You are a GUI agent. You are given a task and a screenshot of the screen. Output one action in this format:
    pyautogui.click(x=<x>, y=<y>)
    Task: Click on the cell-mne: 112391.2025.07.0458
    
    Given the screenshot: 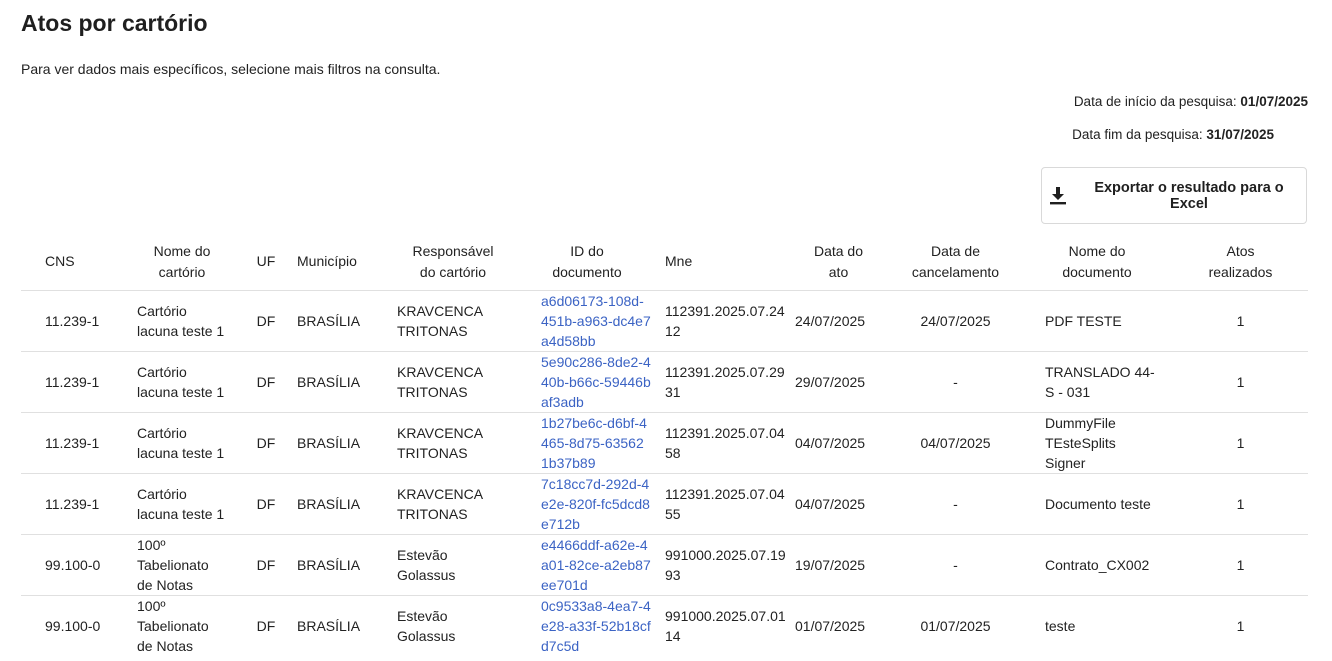 What is the action you would take?
    pyautogui.click(x=722, y=443)
    